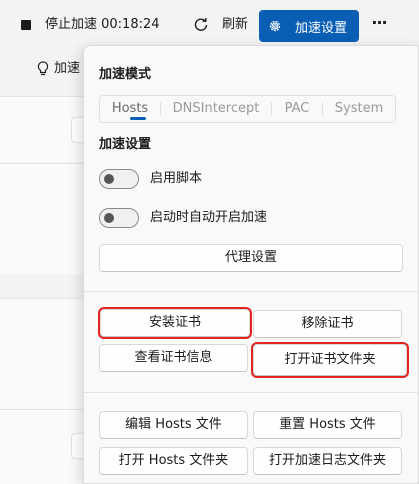 This screenshot has width=419, height=484. Describe the element at coordinates (67, 69) in the screenshot. I see `background-accel-label: 加速` at that location.